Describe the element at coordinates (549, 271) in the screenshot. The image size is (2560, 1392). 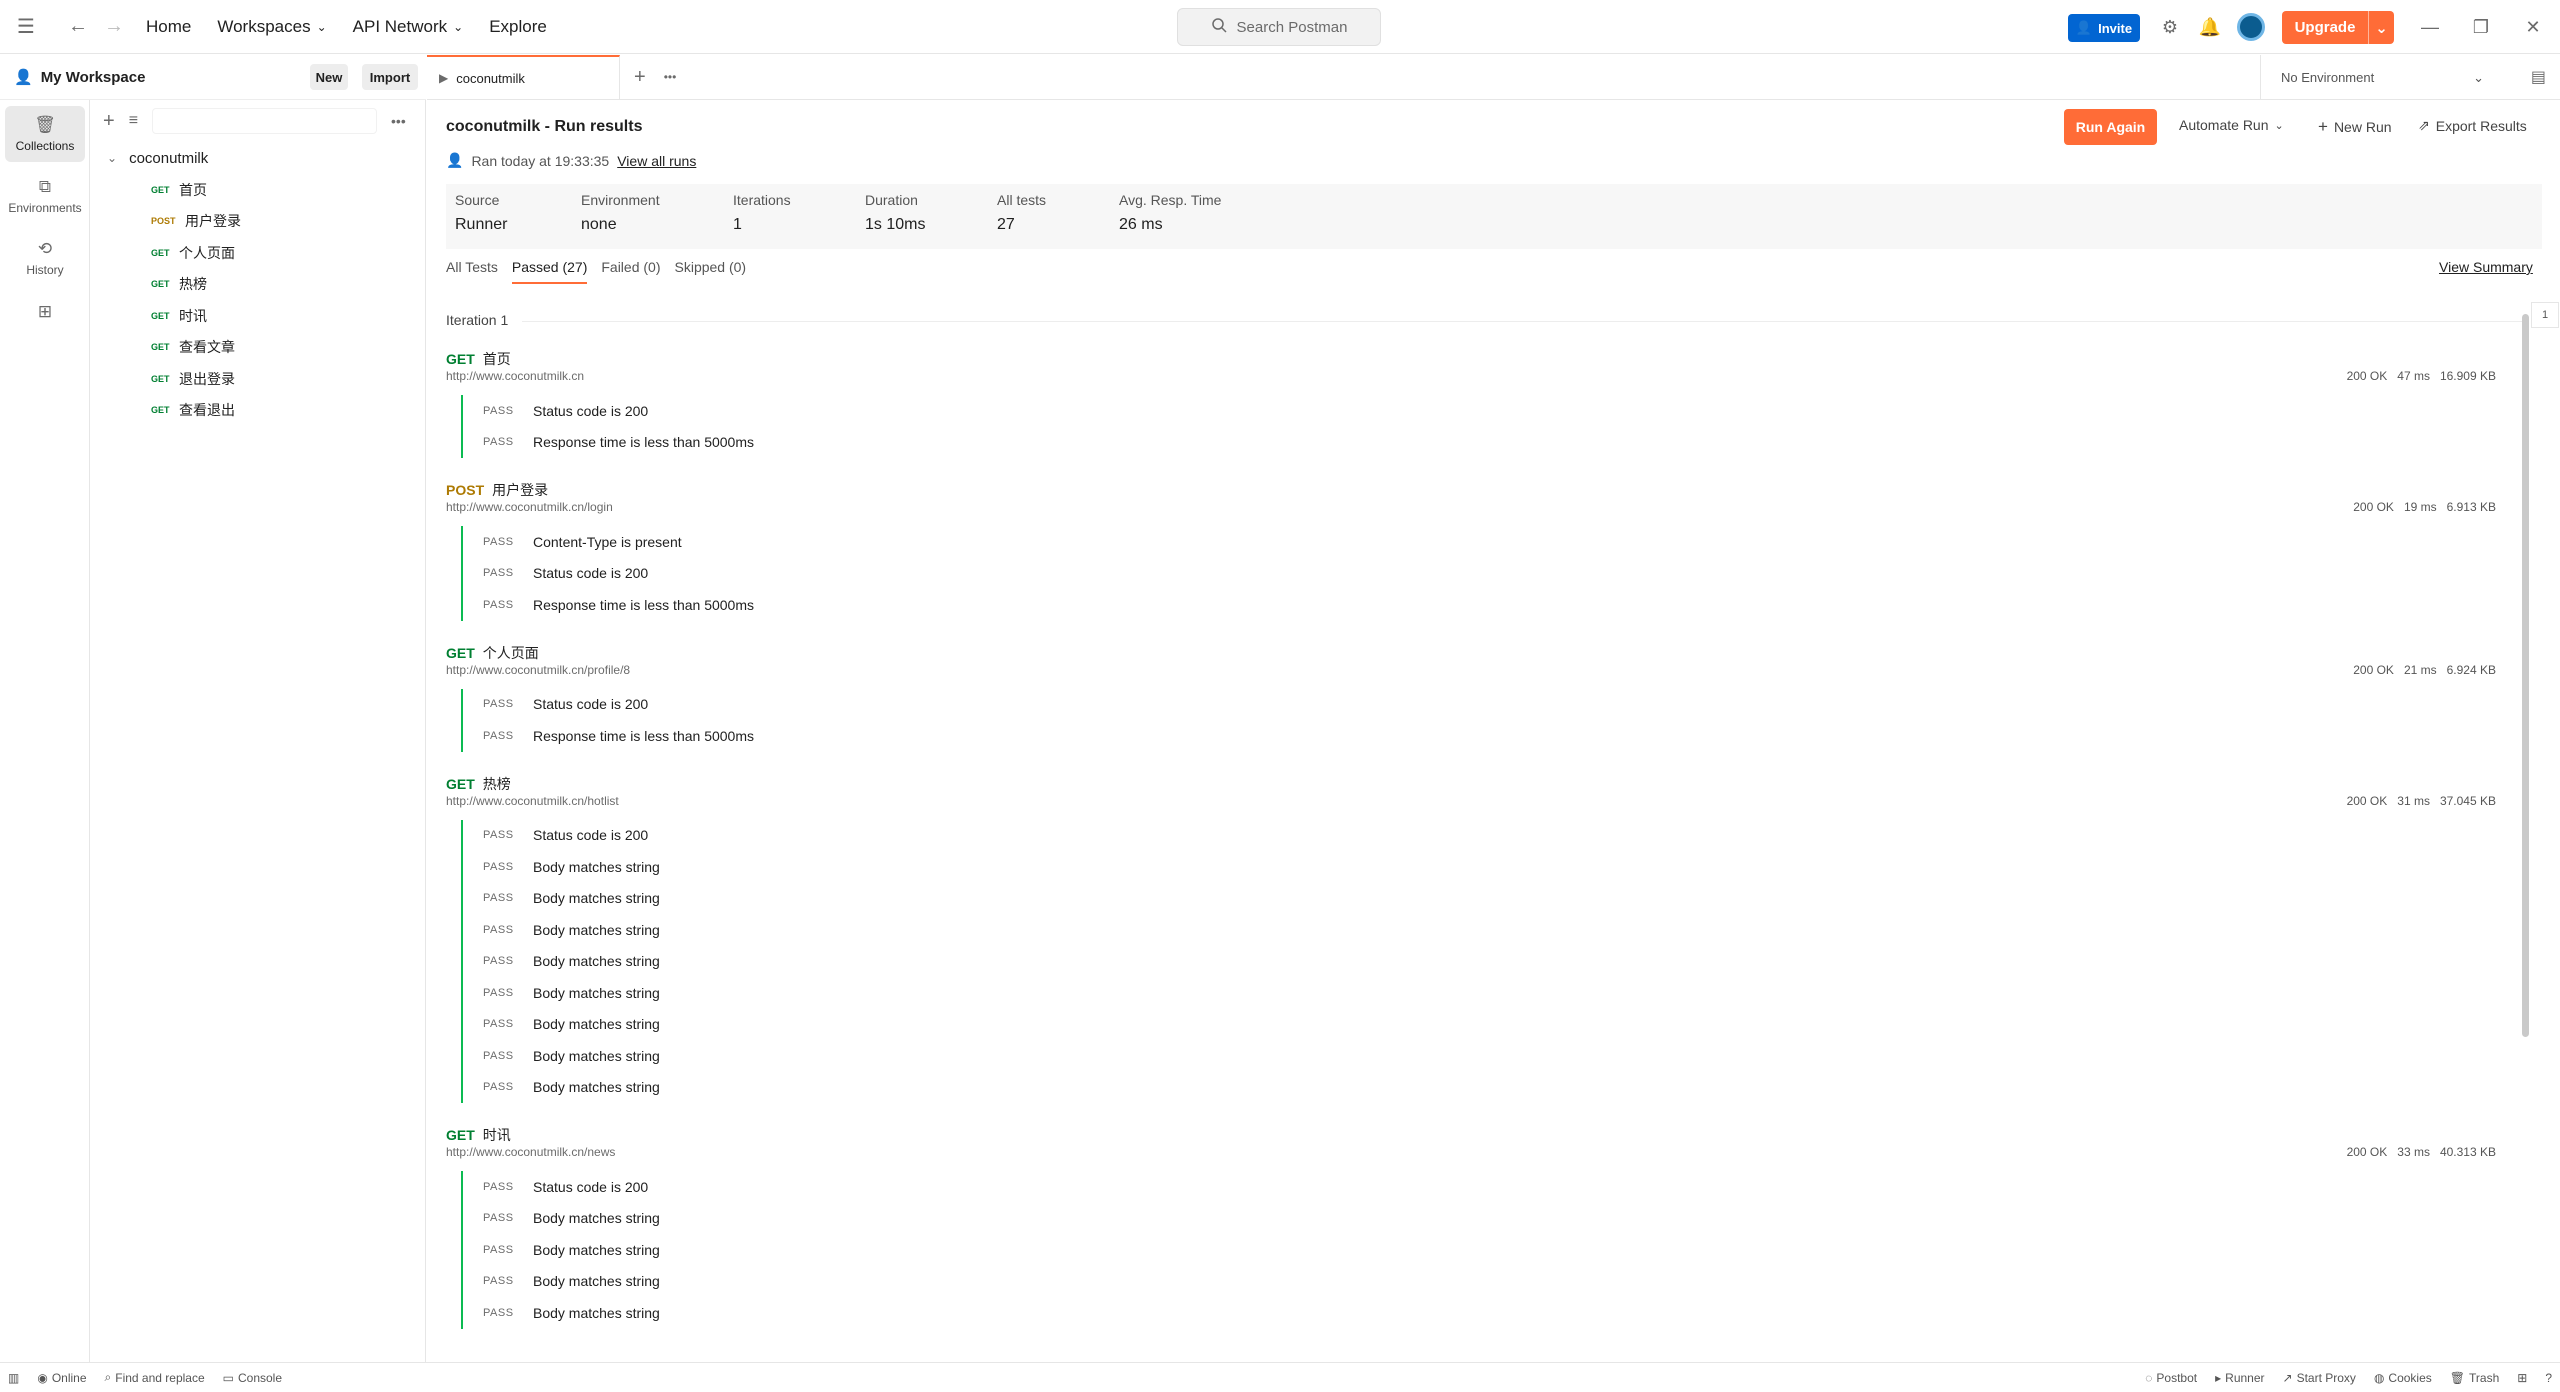
I see `tab-passed: Passed (27)` at that location.